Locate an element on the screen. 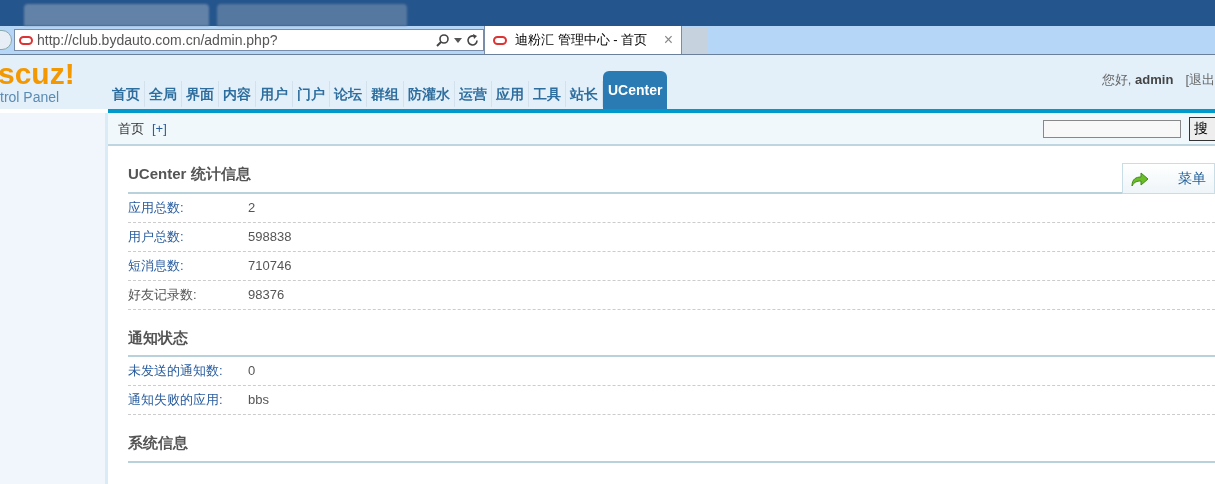 Image resolution: width=1215 pixels, height=484 pixels. stat-label: 应用总数: is located at coordinates (188, 207).